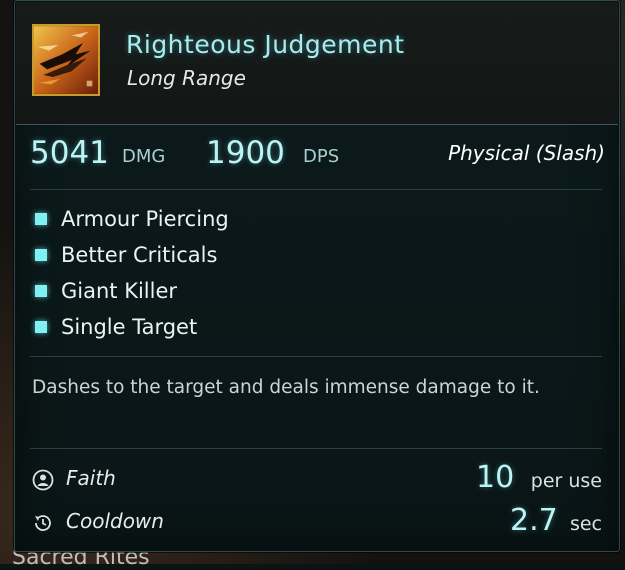 This screenshot has height=570, width=625. I want to click on dps-value: 1900, so click(245, 153).